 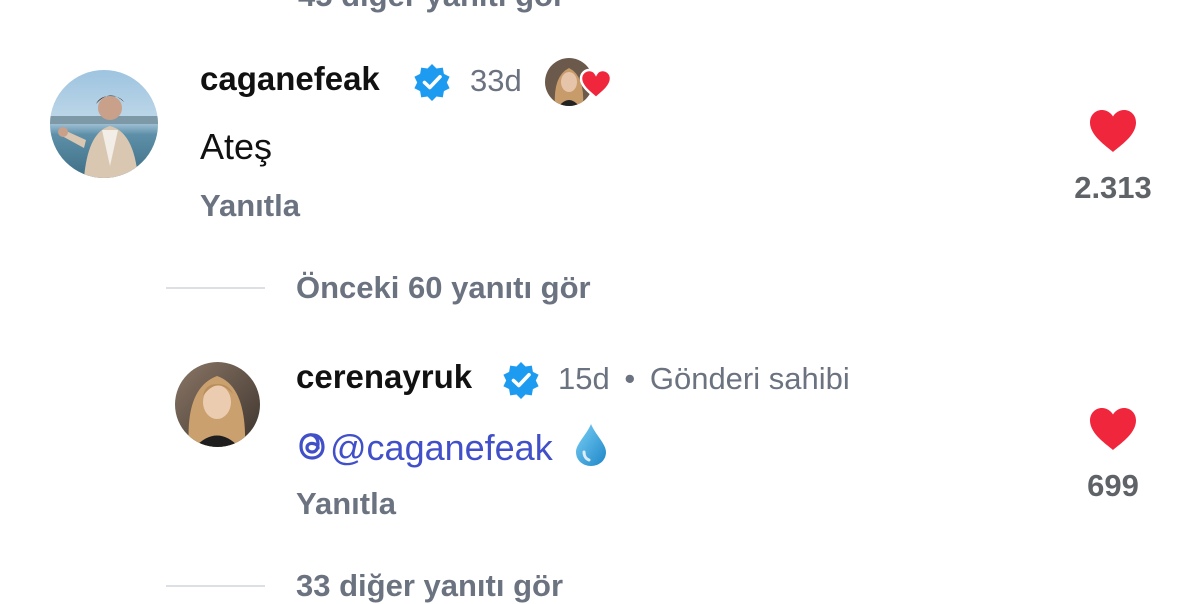 I want to click on mention-text: @caganefeak, so click(x=441, y=447).